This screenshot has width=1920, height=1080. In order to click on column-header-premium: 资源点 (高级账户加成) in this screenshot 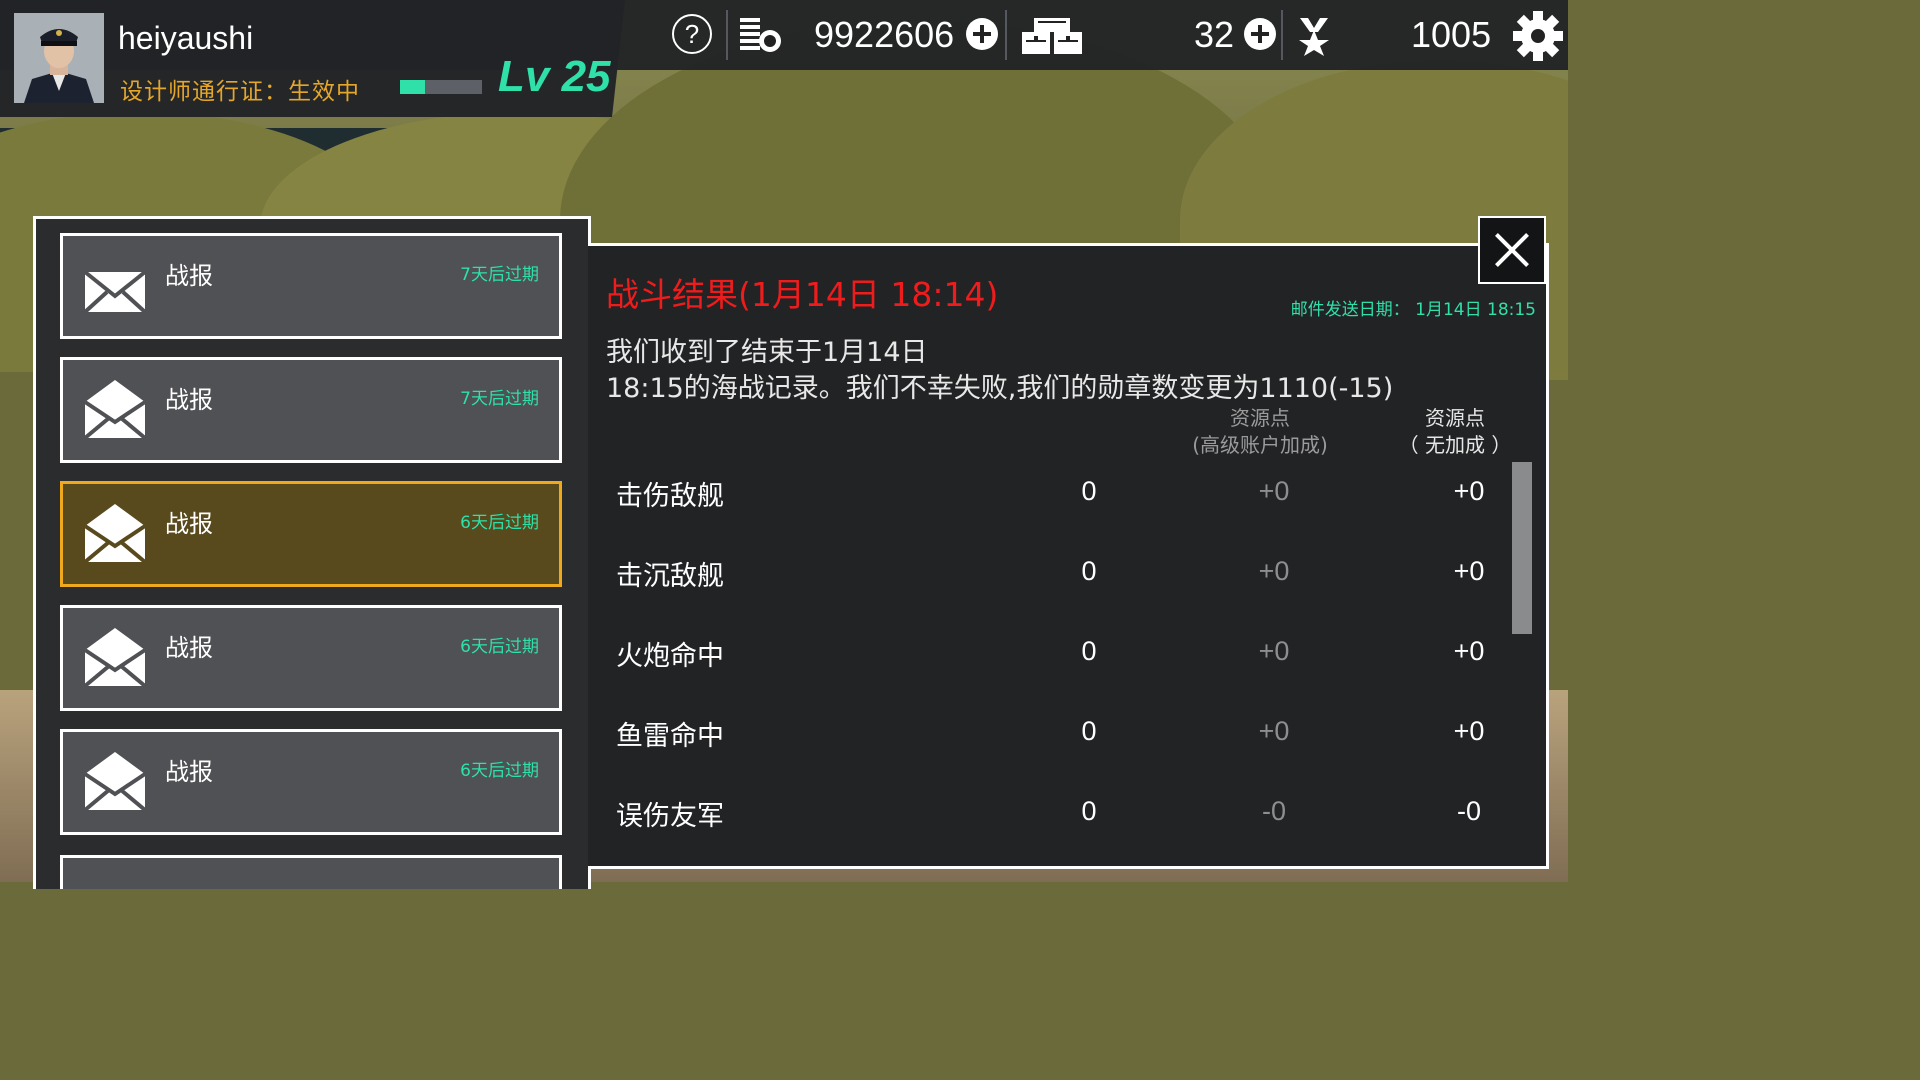, I will do `click(1260, 432)`.